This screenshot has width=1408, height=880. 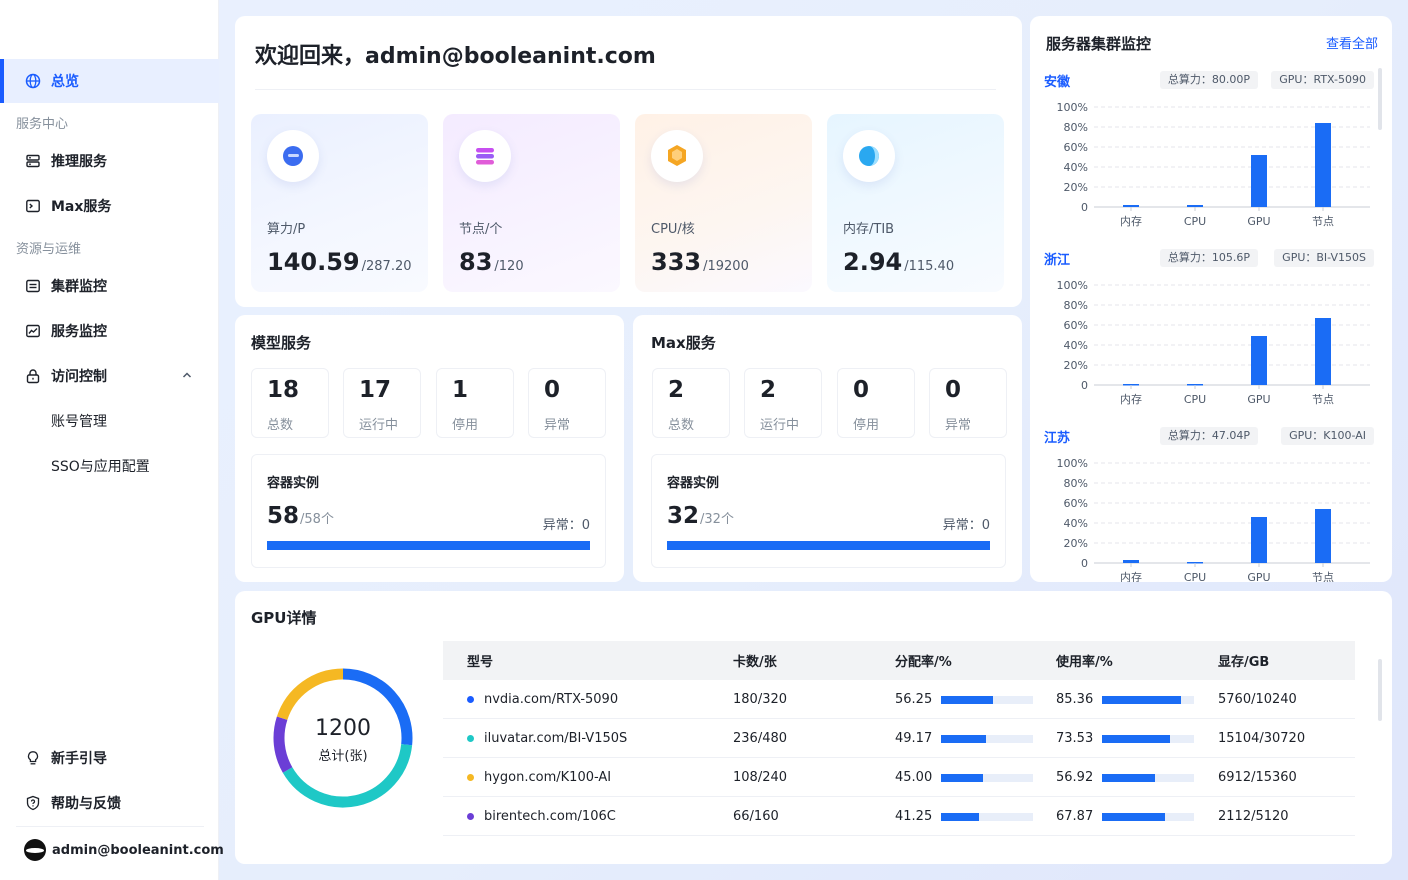 What do you see at coordinates (1075, 738) in the screenshot?
I see `usage-value: 73.53` at bounding box center [1075, 738].